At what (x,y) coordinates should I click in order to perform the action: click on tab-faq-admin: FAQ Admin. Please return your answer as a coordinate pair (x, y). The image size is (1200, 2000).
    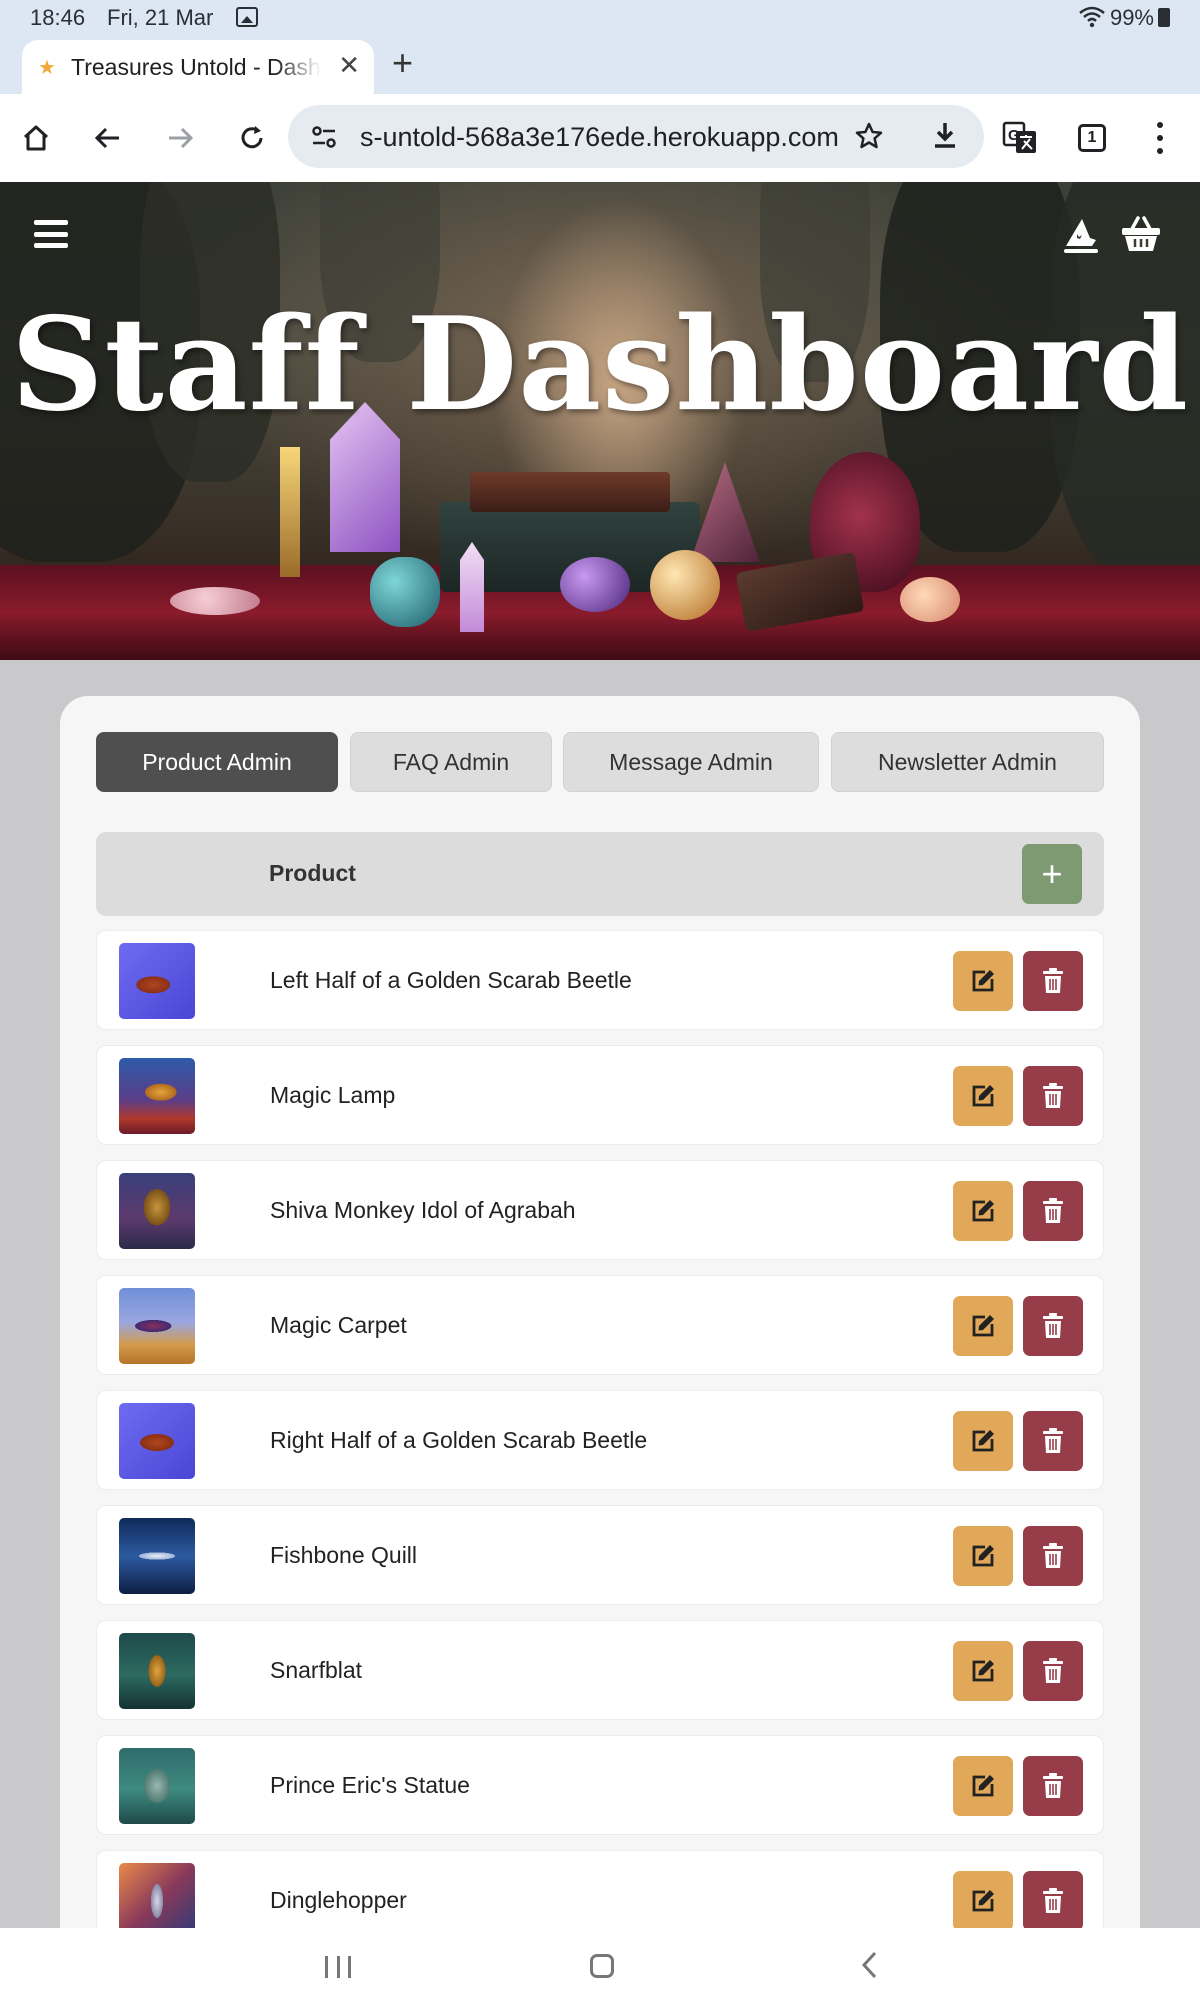
    Looking at the image, I should click on (451, 762).